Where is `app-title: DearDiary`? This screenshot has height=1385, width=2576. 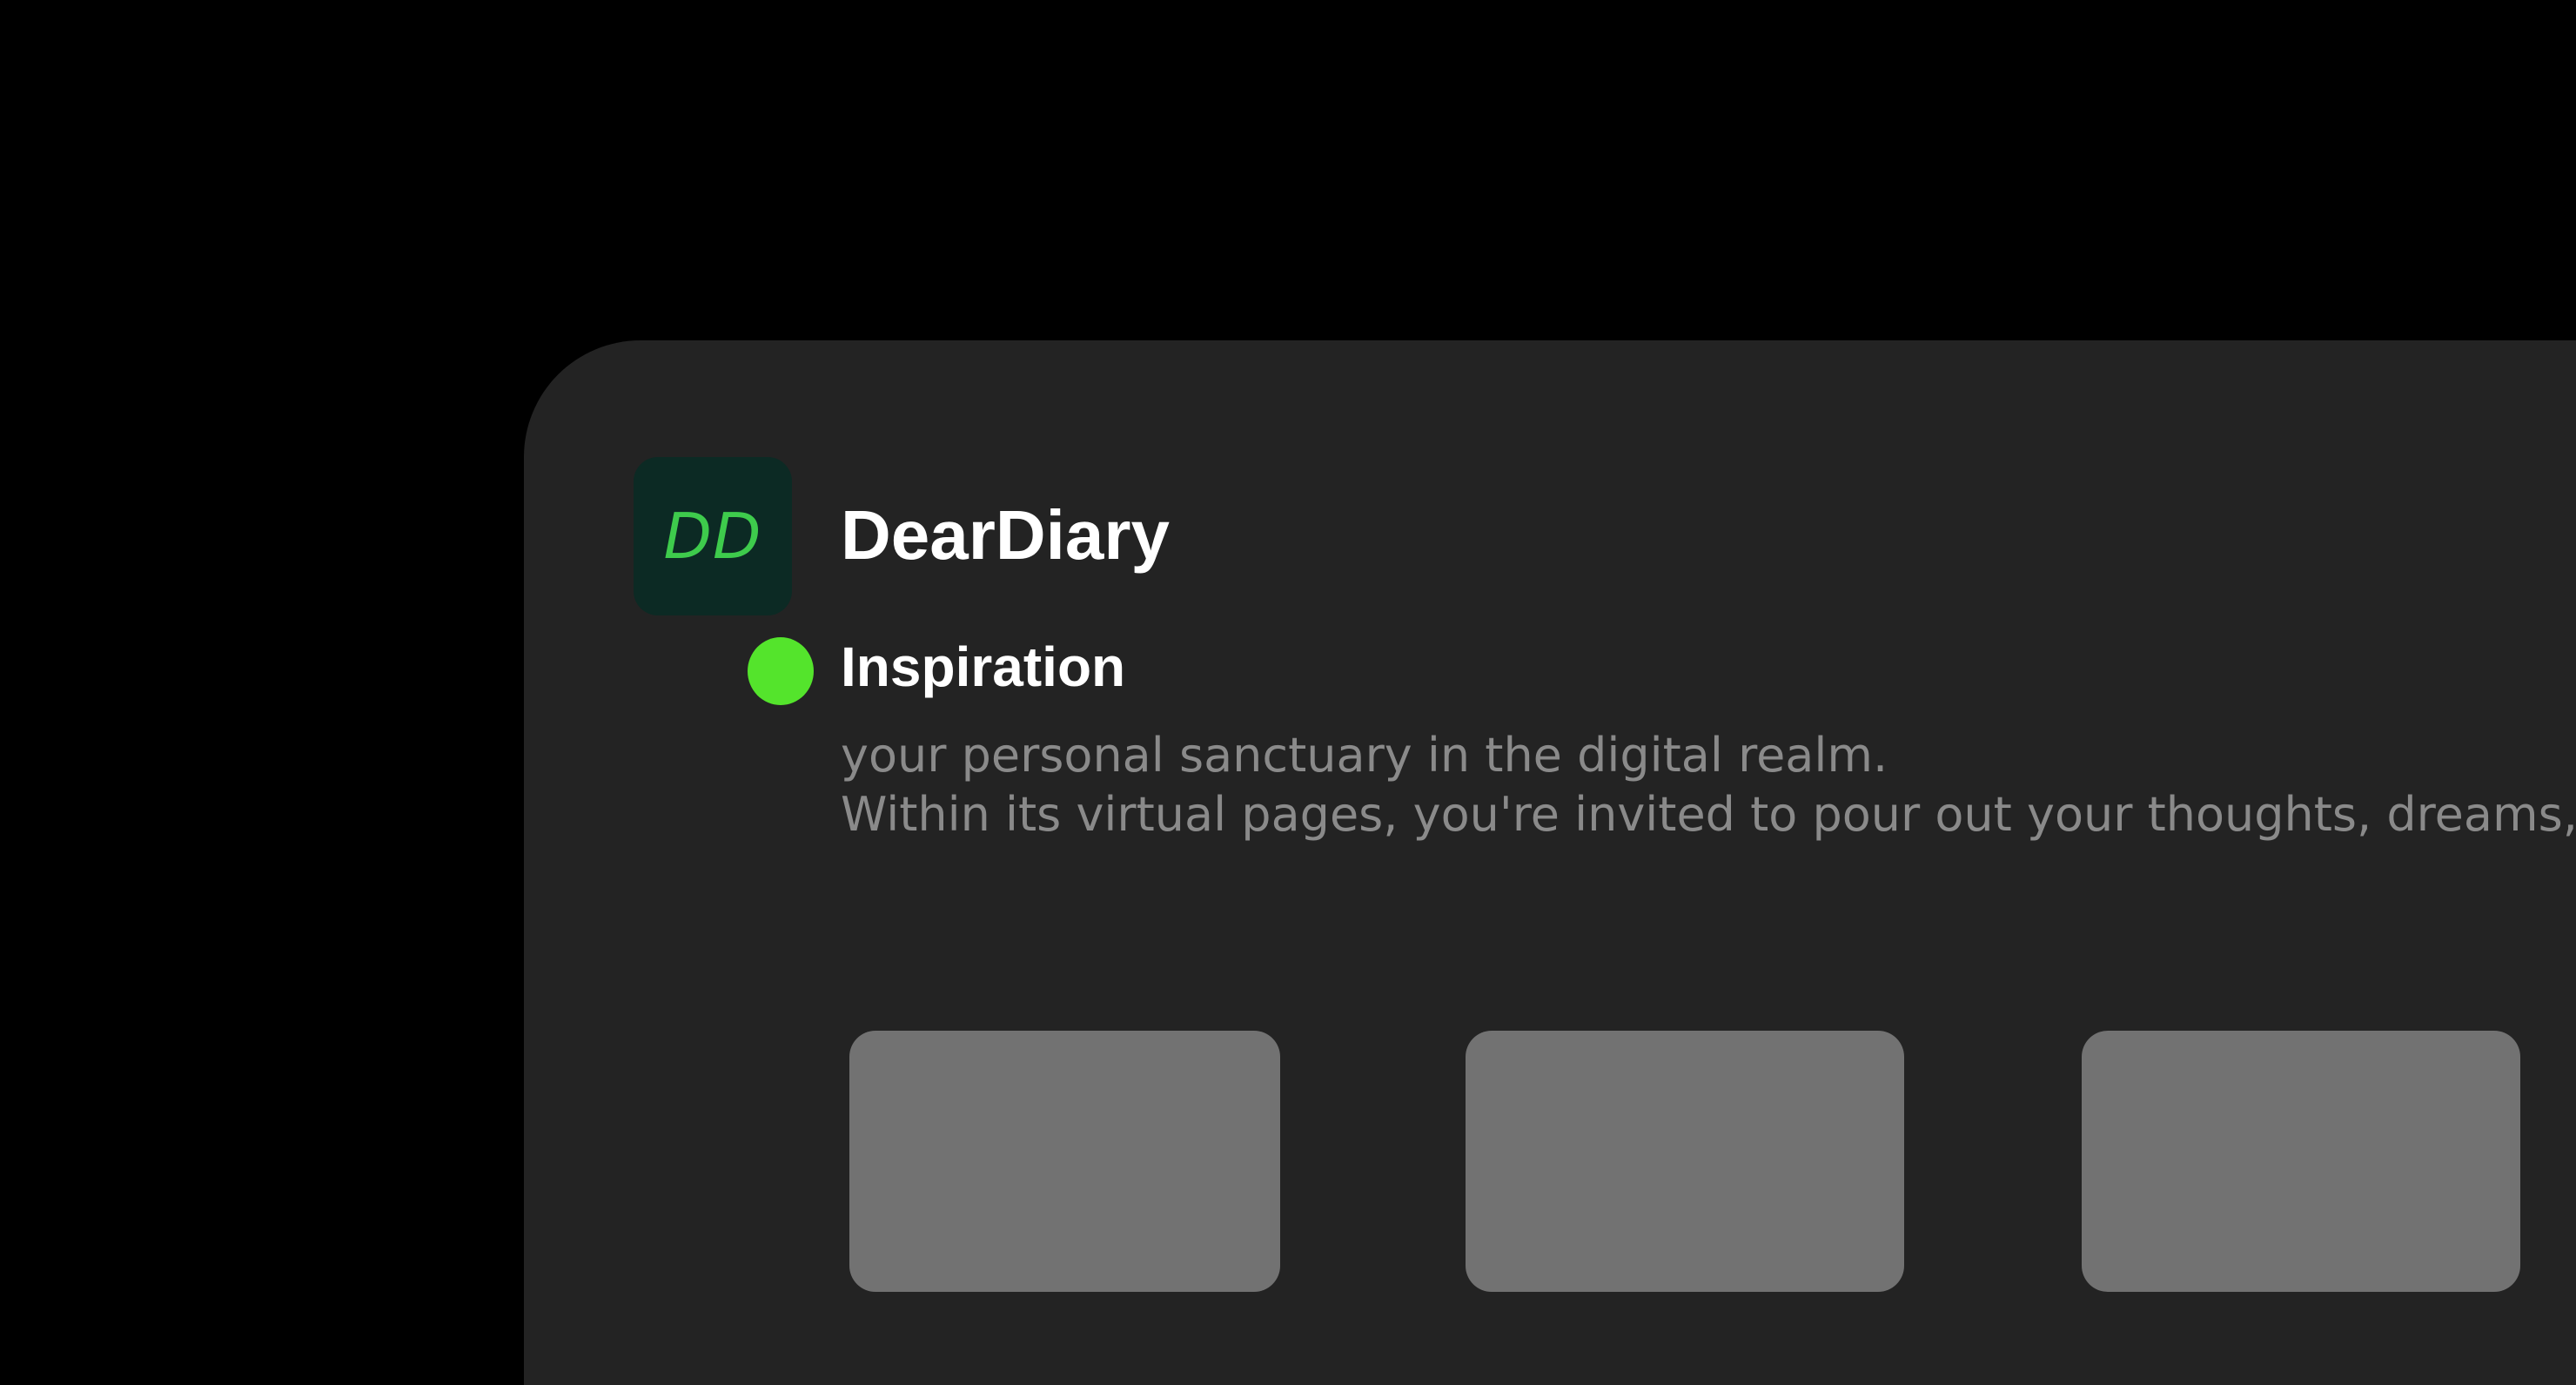 app-title: DearDiary is located at coordinates (1006, 535).